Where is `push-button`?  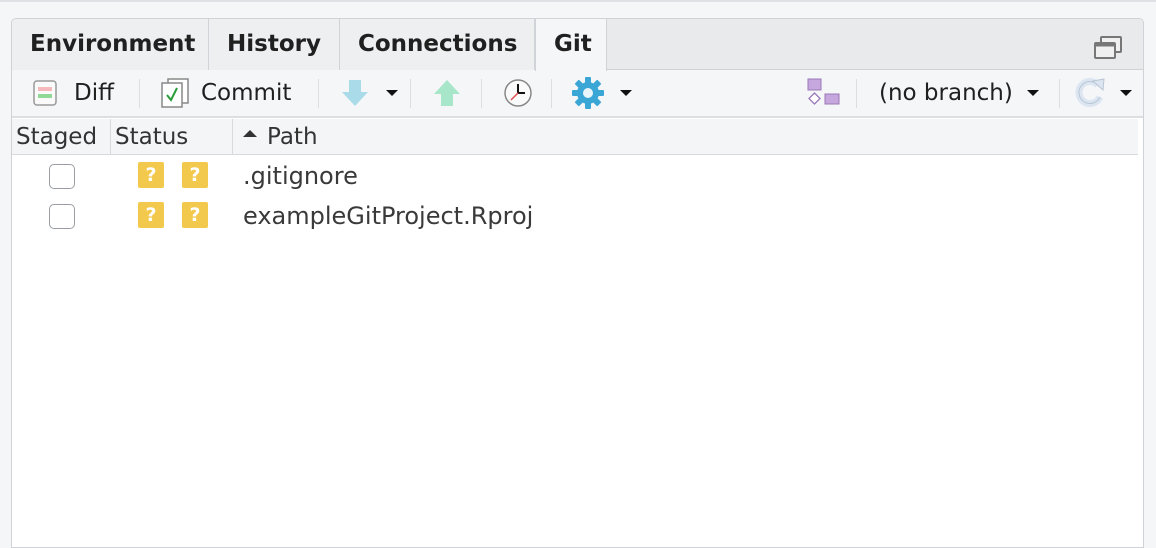 push-button is located at coordinates (447, 93).